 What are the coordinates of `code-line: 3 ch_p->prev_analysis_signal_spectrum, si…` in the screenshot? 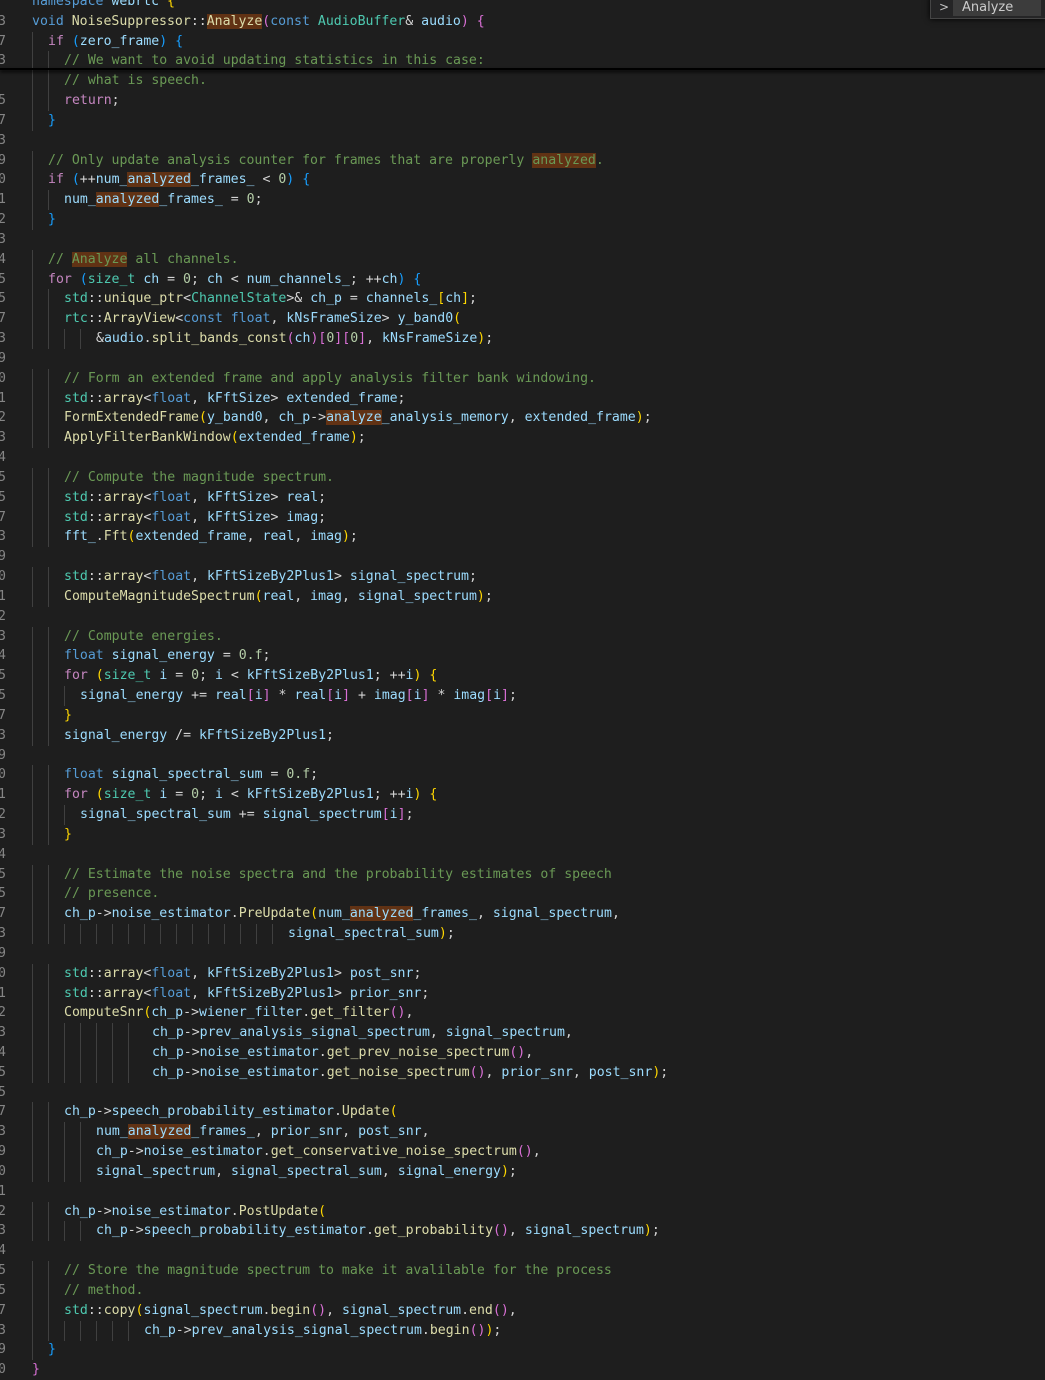 It's located at (522, 1033).